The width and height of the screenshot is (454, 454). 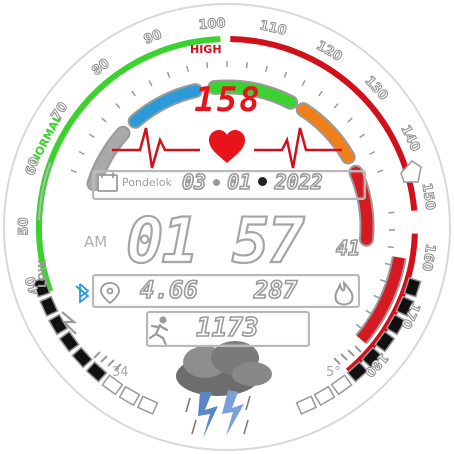 What do you see at coordinates (224, 389) in the screenshot?
I see `weather-storm-icon` at bounding box center [224, 389].